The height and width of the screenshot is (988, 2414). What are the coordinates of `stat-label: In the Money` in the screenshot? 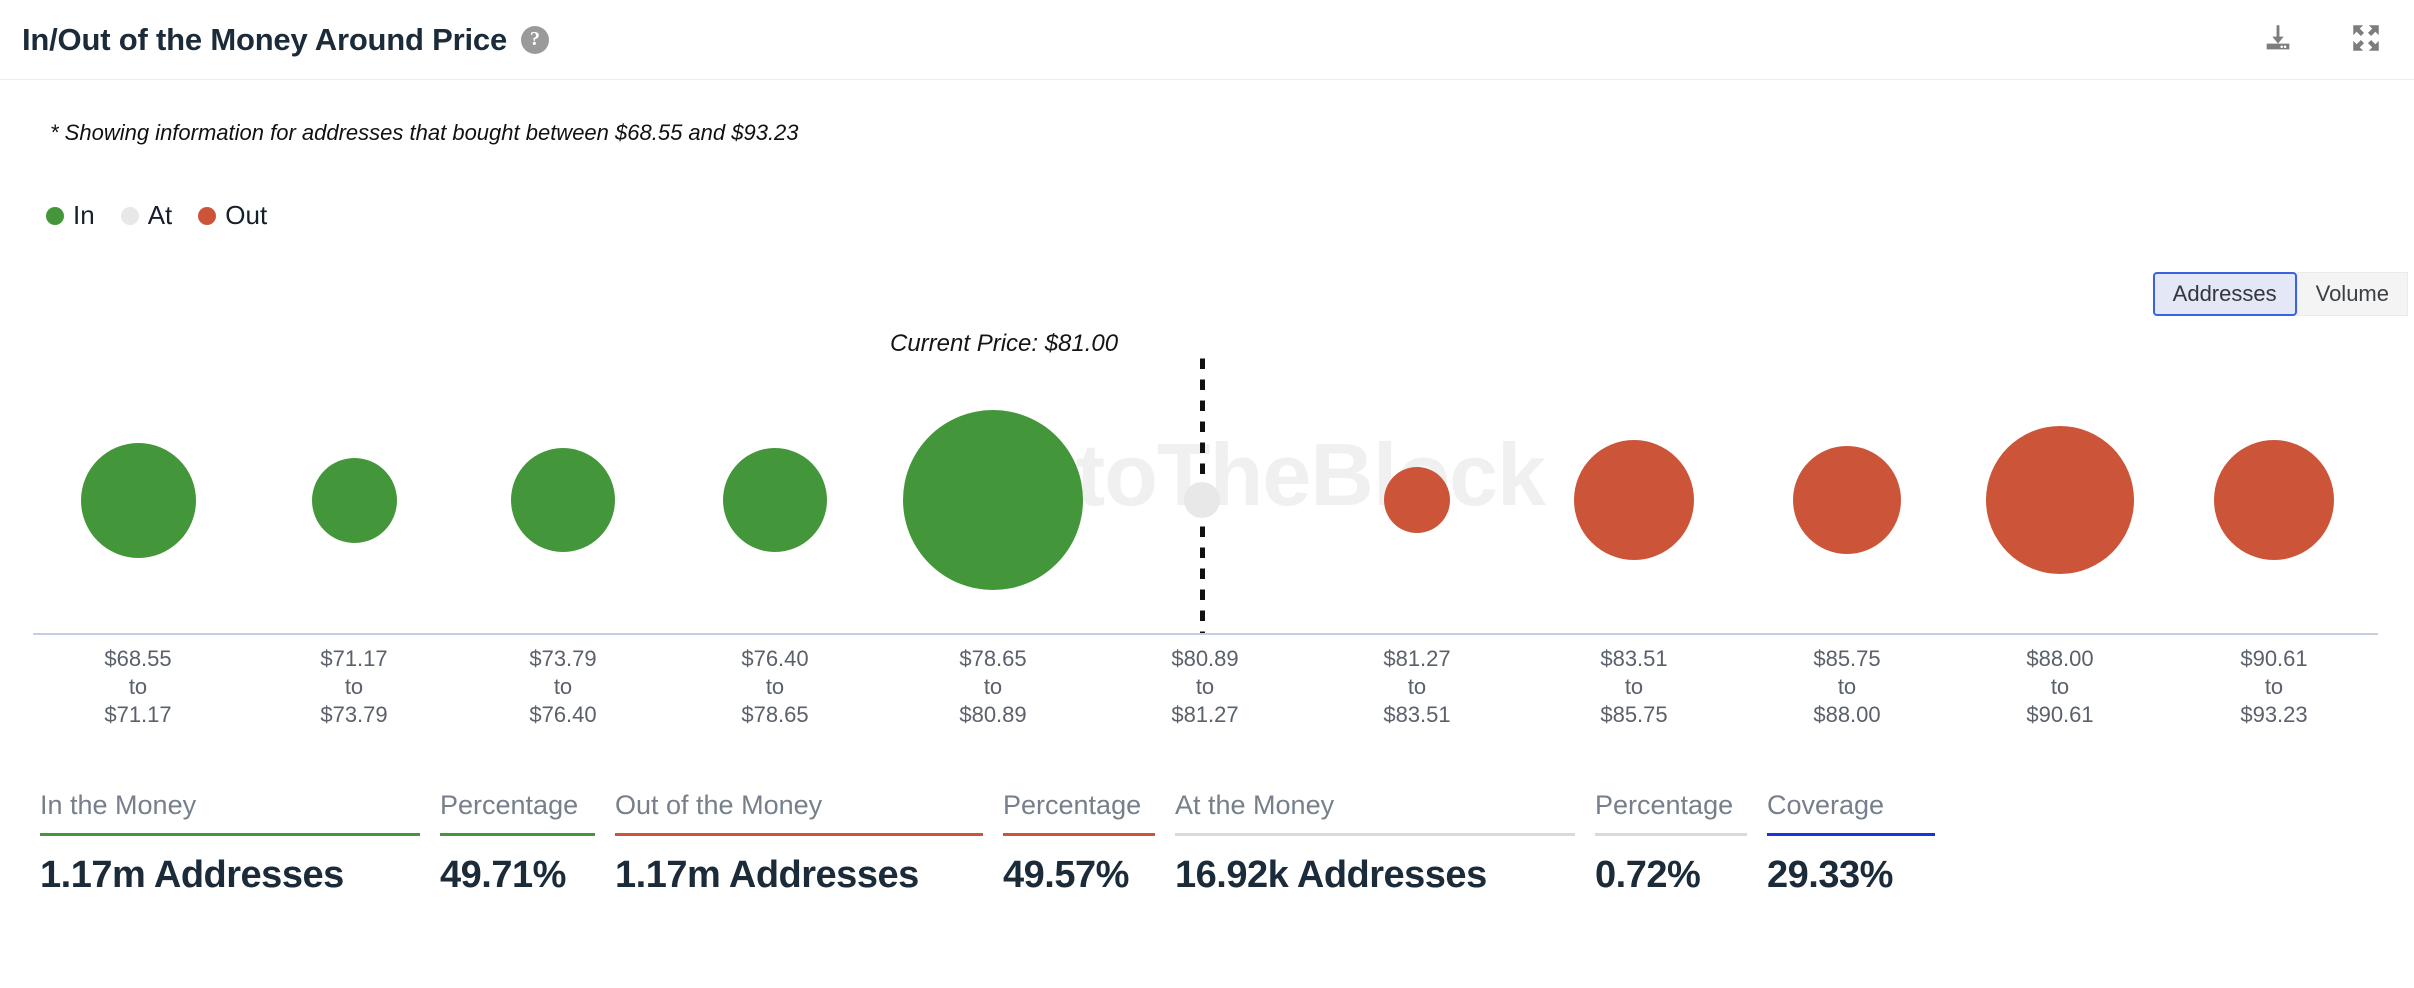 It's located at (118, 805).